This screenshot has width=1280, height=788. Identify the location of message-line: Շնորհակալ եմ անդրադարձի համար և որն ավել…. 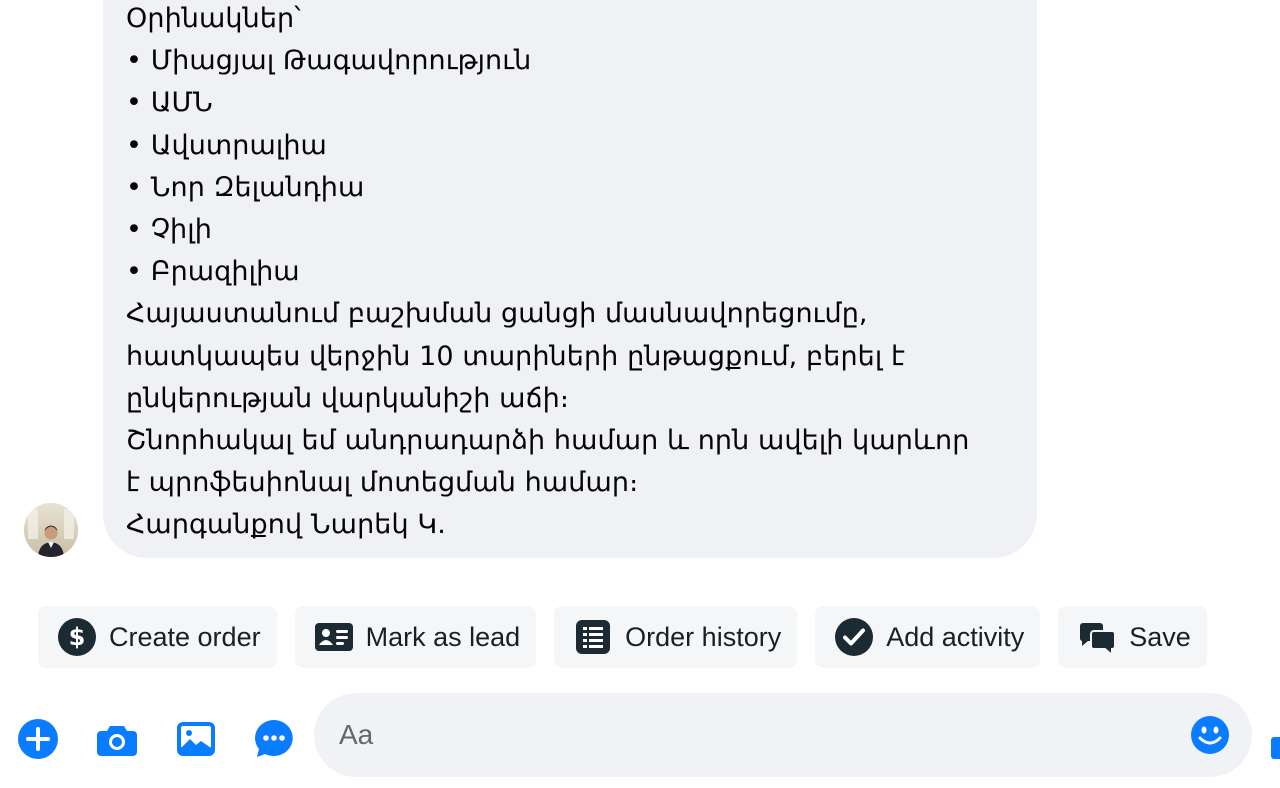
(548, 441).